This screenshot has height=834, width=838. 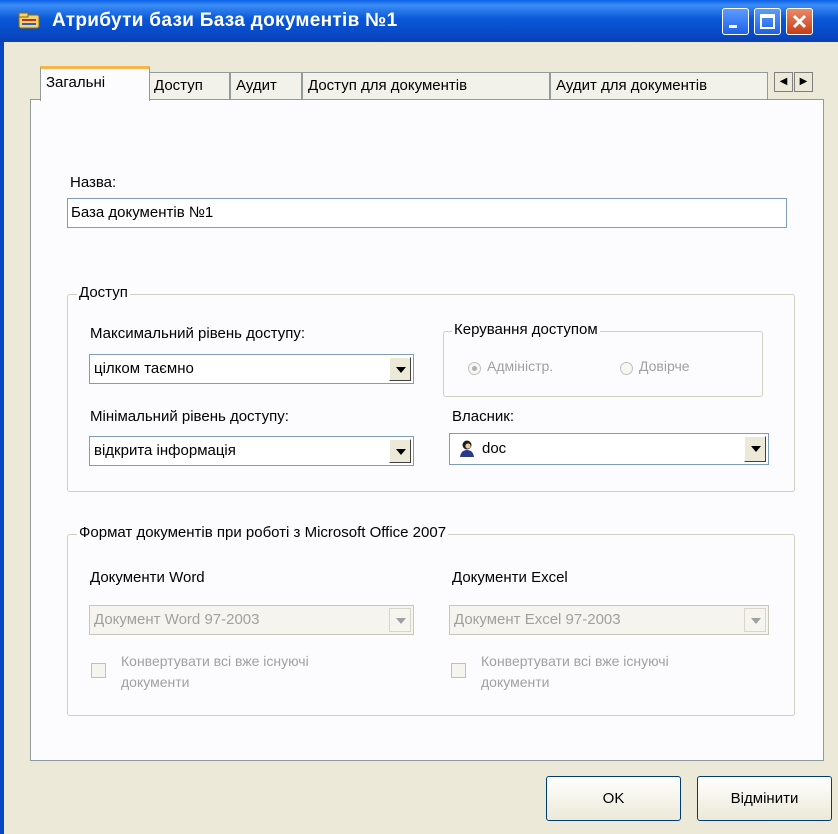 I want to click on word-format-select: Документ Word 97-2003, so click(x=251, y=620).